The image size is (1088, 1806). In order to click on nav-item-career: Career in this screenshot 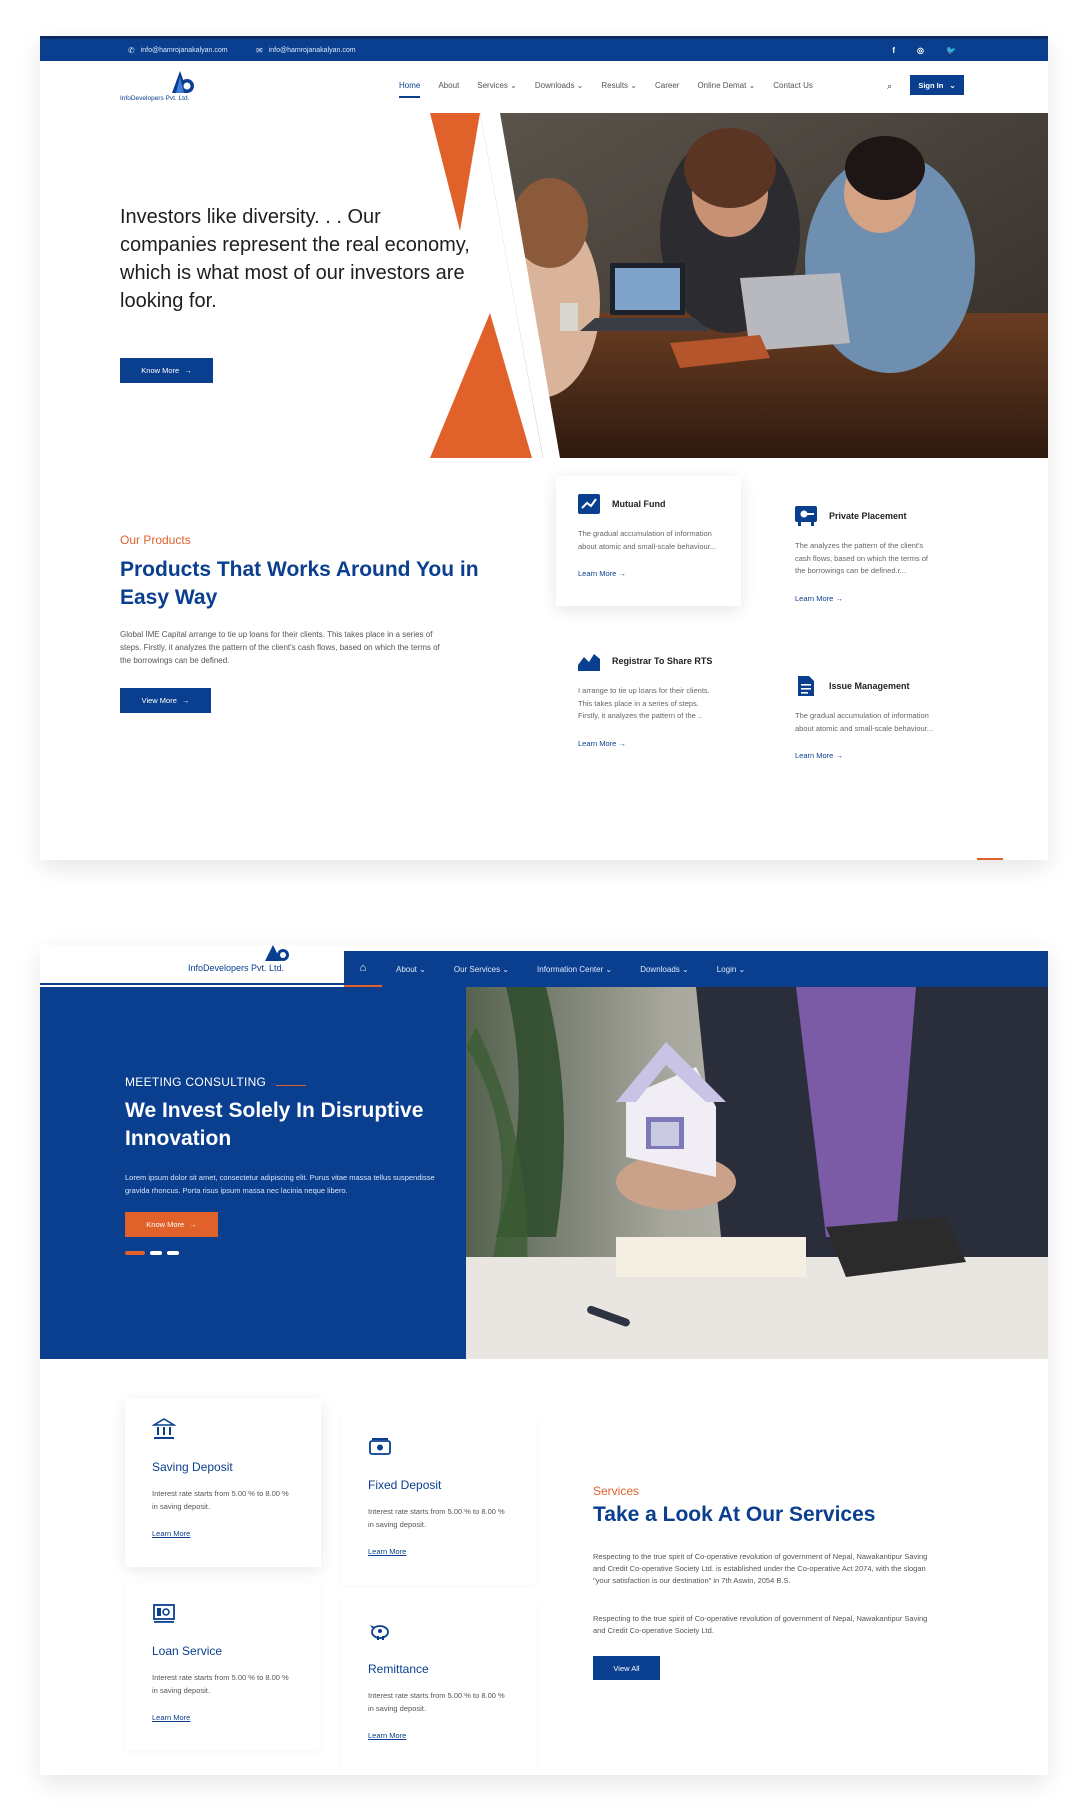, I will do `click(667, 85)`.